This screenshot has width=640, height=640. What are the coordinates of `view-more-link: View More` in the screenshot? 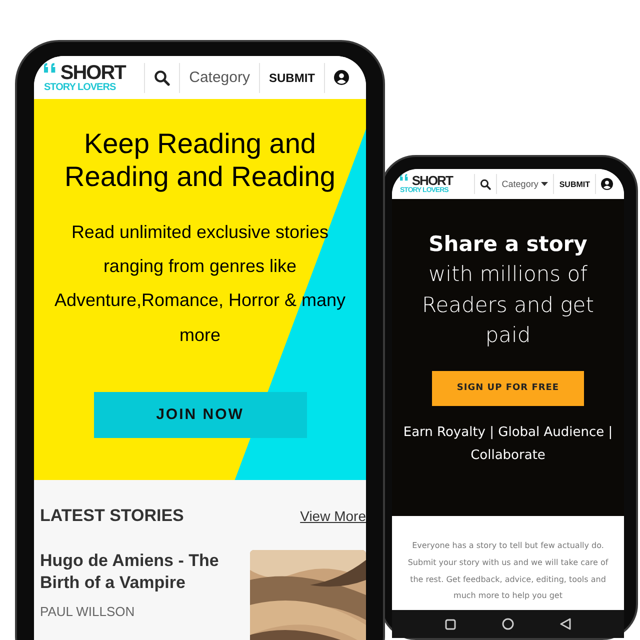 It's located at (333, 516).